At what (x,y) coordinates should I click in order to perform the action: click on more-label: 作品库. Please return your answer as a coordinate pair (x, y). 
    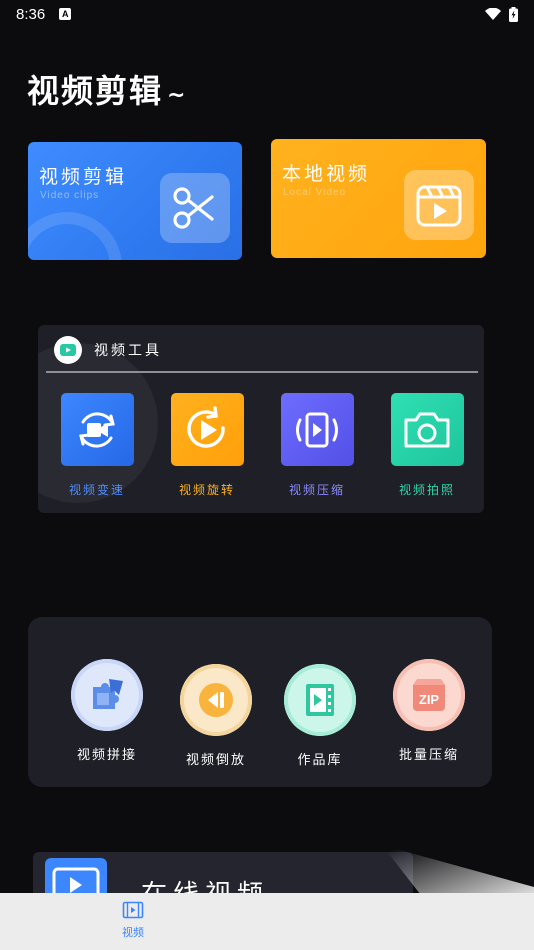
    Looking at the image, I should click on (320, 760).